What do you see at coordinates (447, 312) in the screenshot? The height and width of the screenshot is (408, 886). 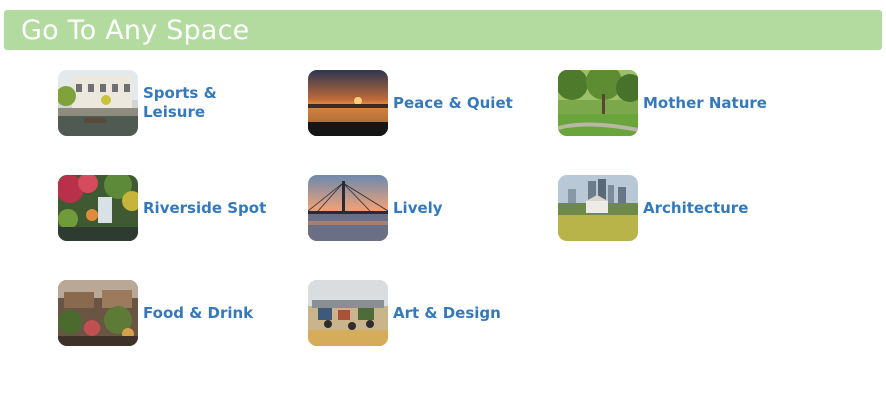 I see `space-label: Art & Design` at bounding box center [447, 312].